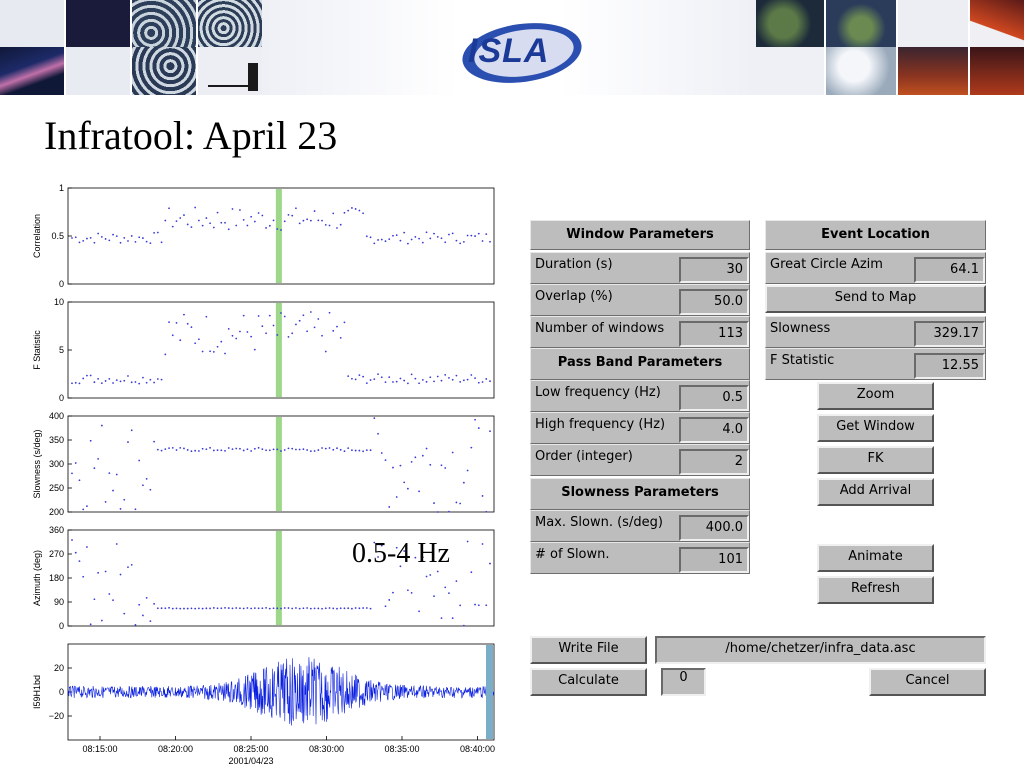 The width and height of the screenshot is (1024, 770). What do you see at coordinates (61, 350) in the screenshot?
I see `fstat-ytick-label: 5` at bounding box center [61, 350].